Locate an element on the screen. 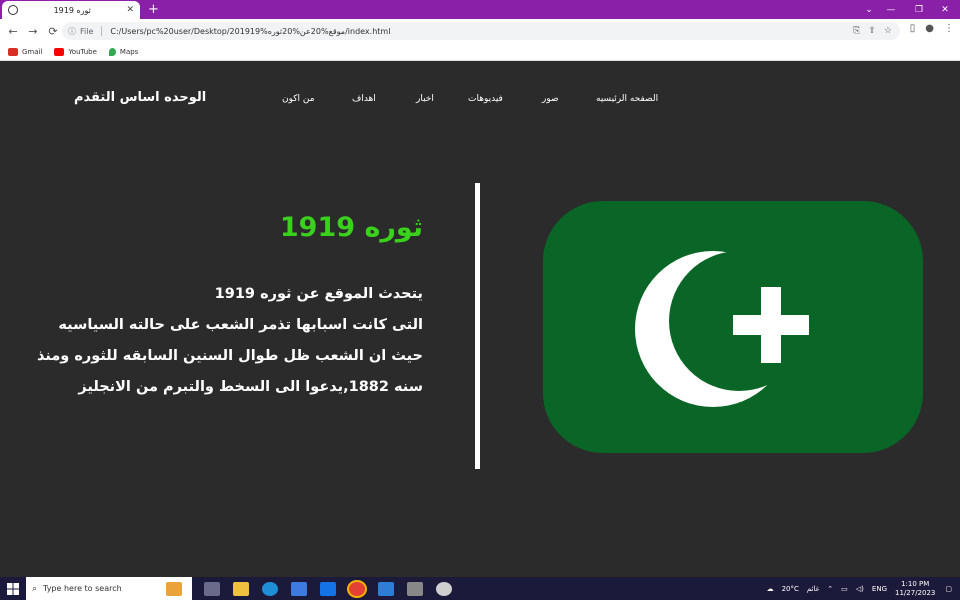  vscode-icon is located at coordinates (386, 588).